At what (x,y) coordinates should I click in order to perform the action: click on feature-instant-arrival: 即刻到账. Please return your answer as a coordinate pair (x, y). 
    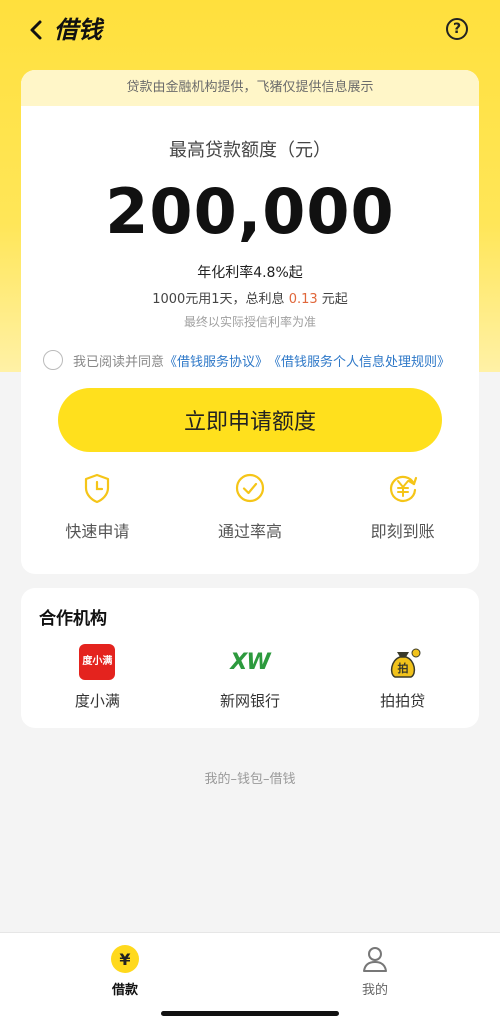
    Looking at the image, I should click on (403, 512).